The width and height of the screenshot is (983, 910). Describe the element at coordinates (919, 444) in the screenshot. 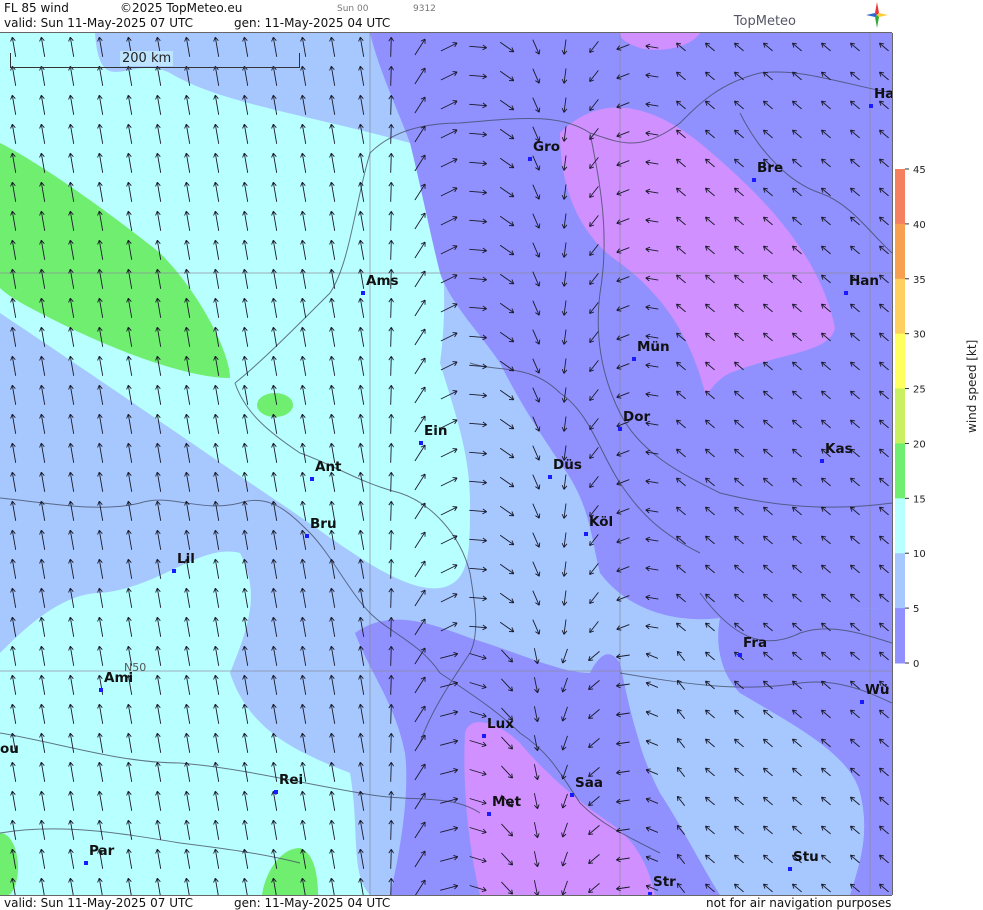

I see `legend-tick-label: 20` at that location.